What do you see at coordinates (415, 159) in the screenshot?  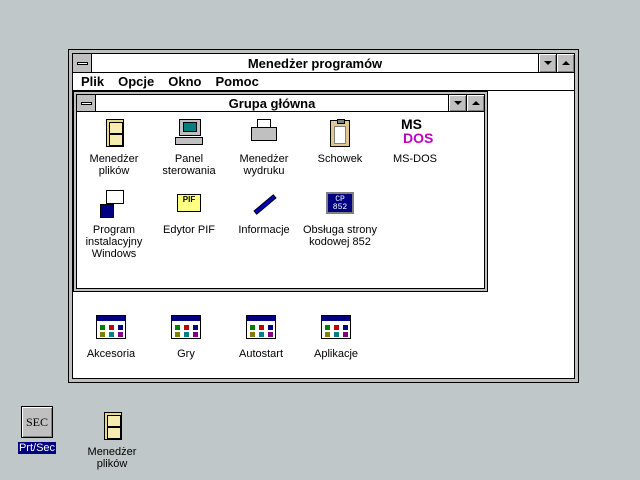 I see `icon-label: MS-DOS` at bounding box center [415, 159].